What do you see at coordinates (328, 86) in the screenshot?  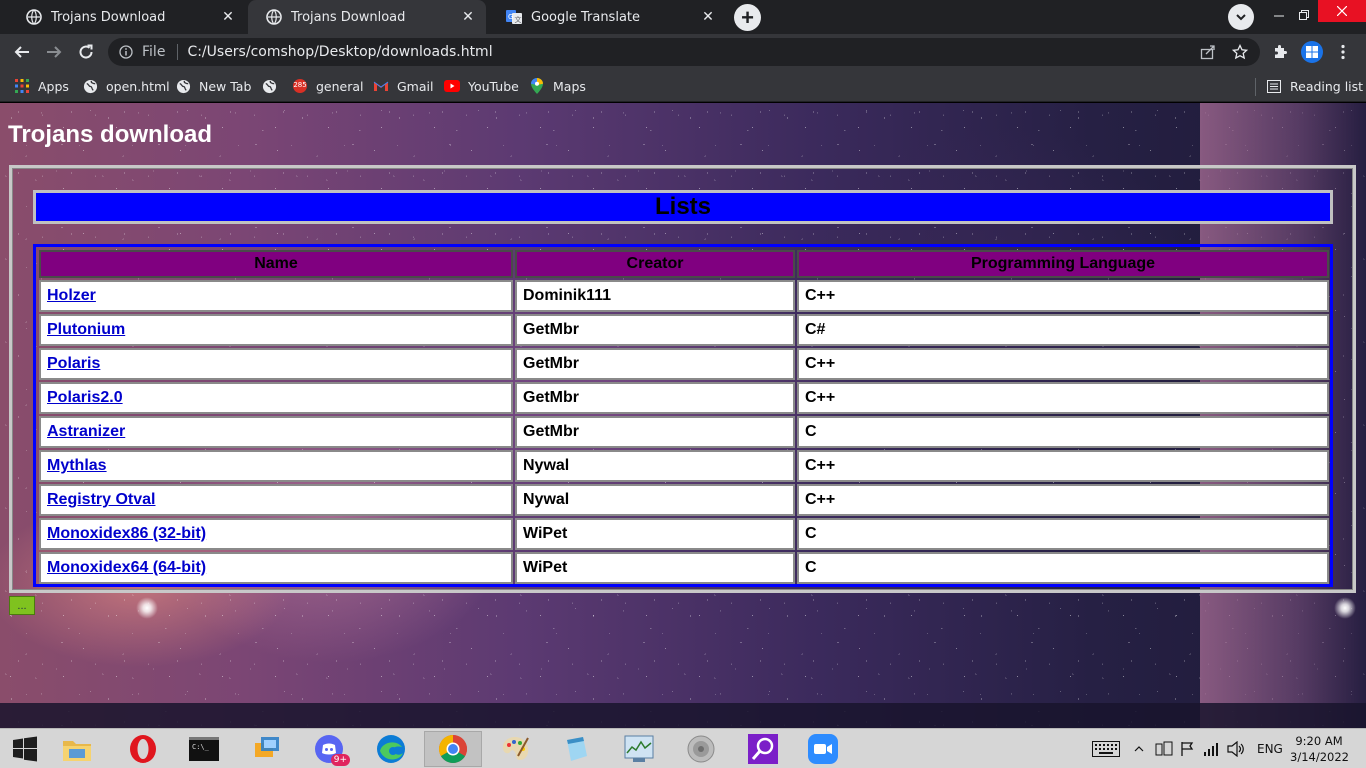 I see `bookmark-general: 285 general` at bounding box center [328, 86].